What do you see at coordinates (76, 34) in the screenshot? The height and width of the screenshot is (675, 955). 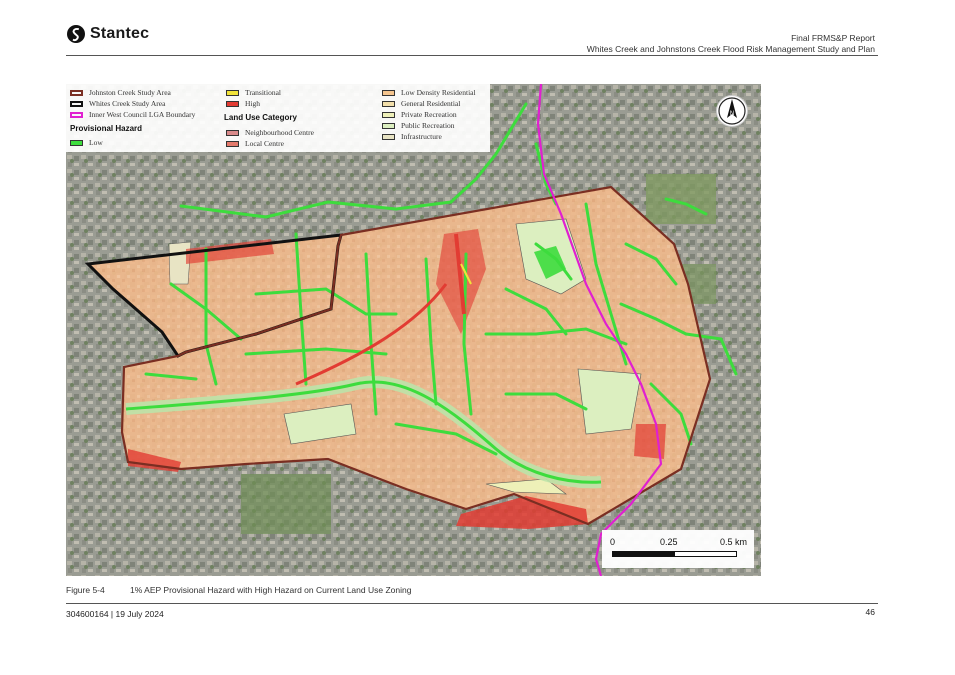 I see `stantec-logo-icon` at bounding box center [76, 34].